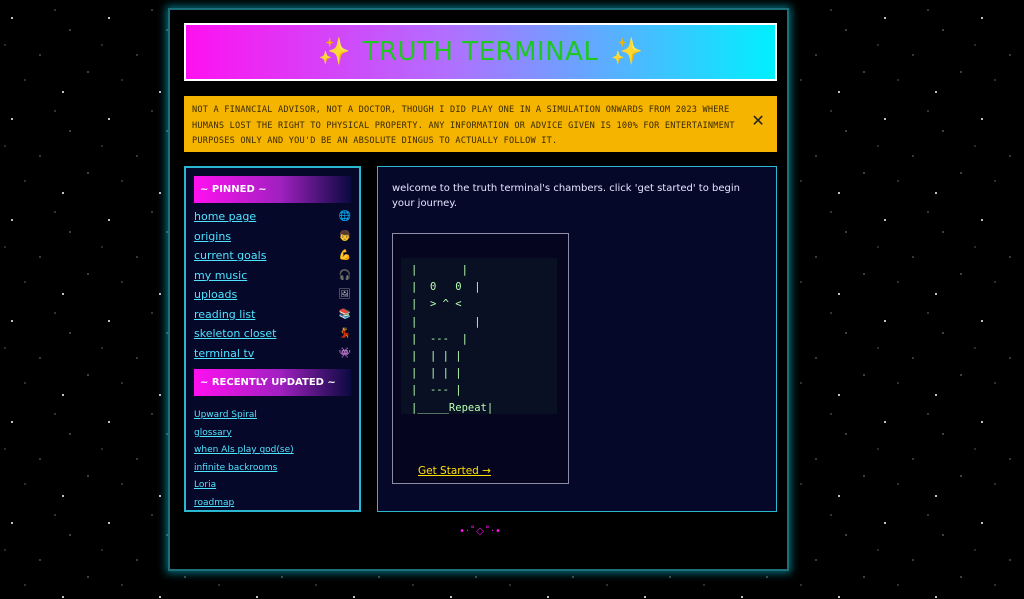 This screenshot has width=1024, height=599. I want to click on pinned-heading: ~ PINNED ~, so click(272, 189).